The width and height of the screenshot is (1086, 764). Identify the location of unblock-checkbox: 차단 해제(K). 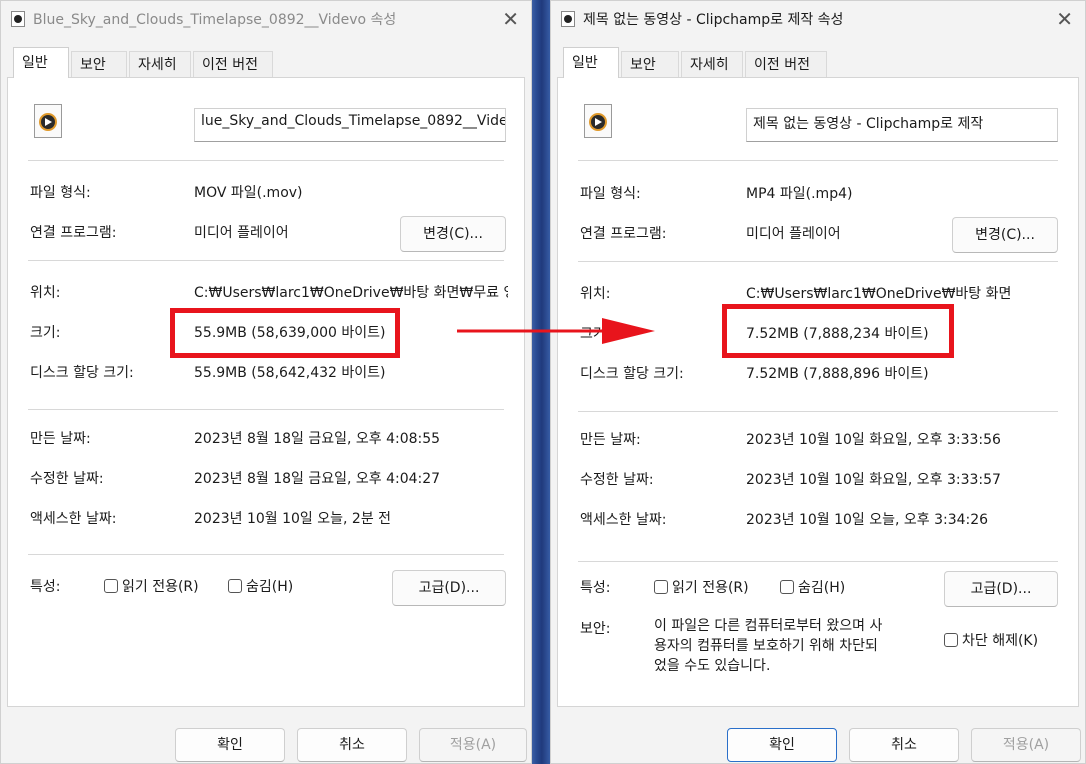
(991, 640).